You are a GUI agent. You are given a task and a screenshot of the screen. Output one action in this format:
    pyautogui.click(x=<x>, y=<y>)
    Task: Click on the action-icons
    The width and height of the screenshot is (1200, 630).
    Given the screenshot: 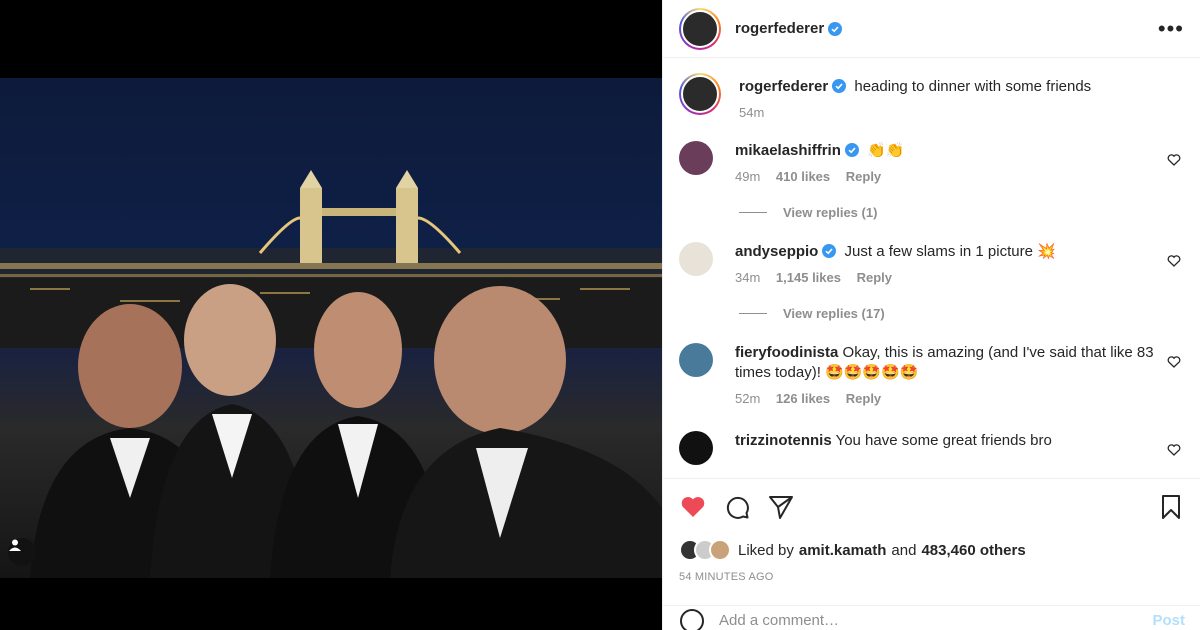 What is the action you would take?
    pyautogui.click(x=932, y=507)
    